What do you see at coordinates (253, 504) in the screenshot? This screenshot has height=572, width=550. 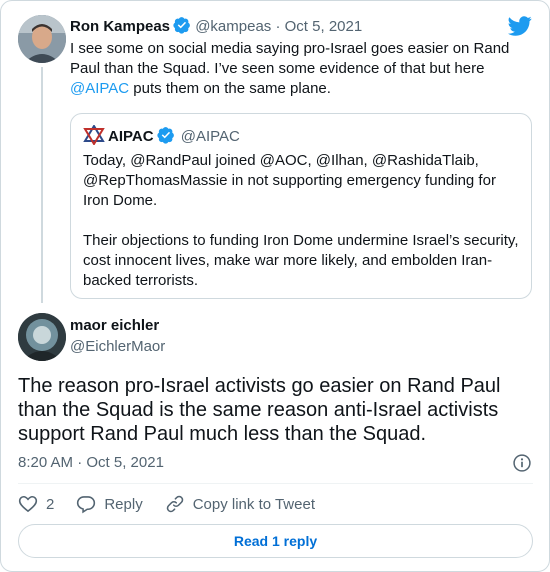 I see `copy-link-label: Copy link to Tweet` at bounding box center [253, 504].